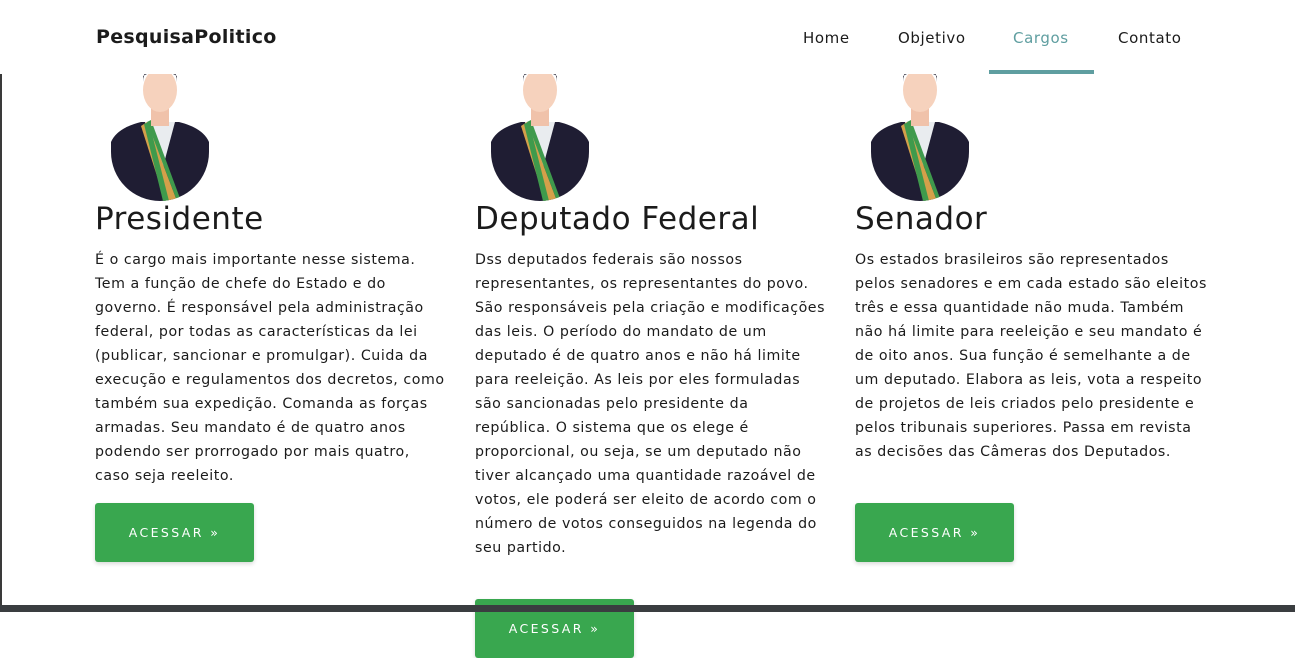 The width and height of the screenshot is (1295, 658). What do you see at coordinates (1041, 72) in the screenshot?
I see `active-nav-indicator` at bounding box center [1041, 72].